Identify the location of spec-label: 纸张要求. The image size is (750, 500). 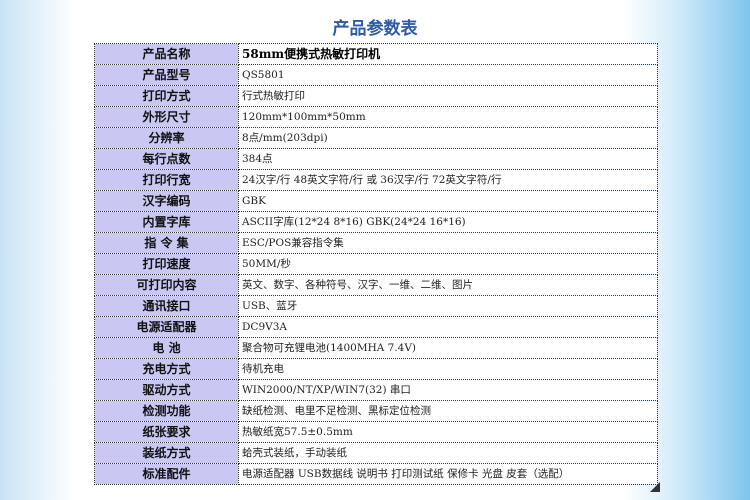
(166, 432).